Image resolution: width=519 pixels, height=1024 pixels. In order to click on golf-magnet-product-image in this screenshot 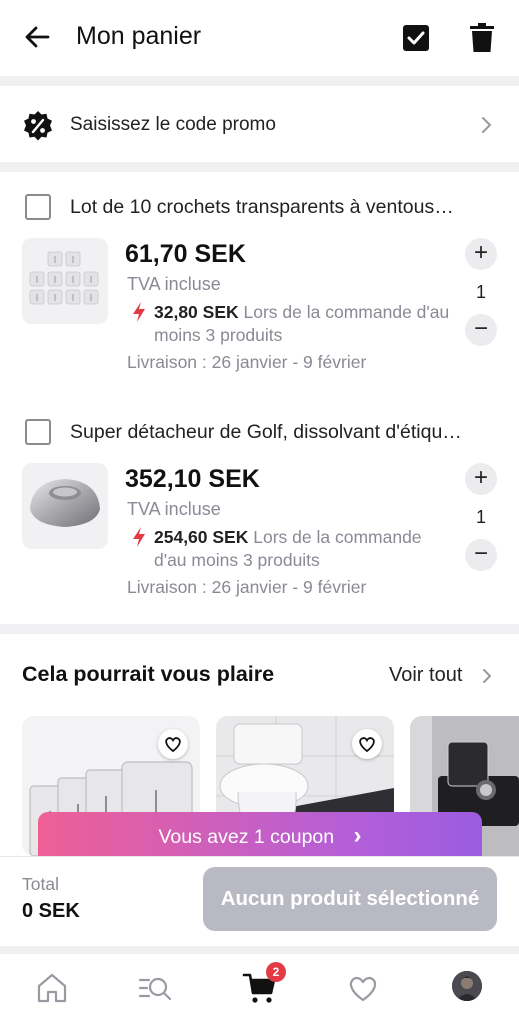, I will do `click(65, 506)`.